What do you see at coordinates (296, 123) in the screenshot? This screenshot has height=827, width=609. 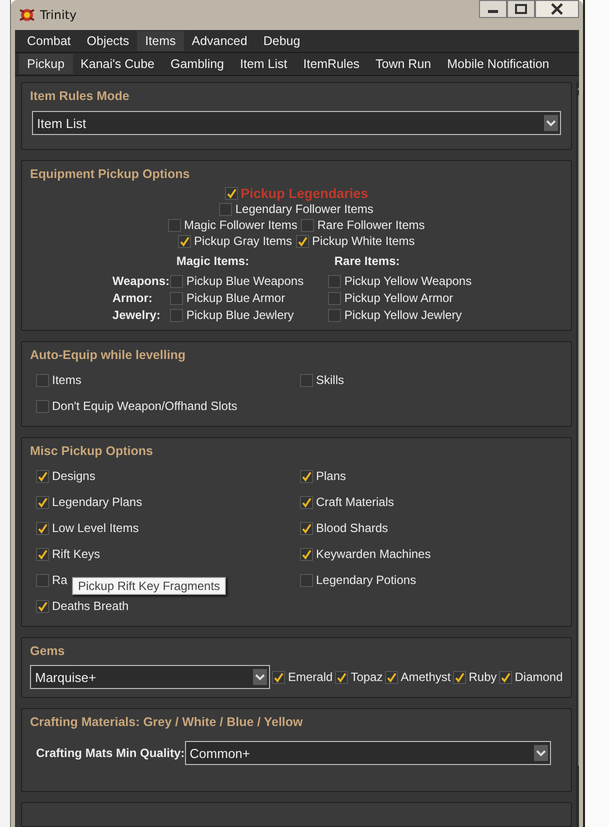 I see `dropdown: Item List` at bounding box center [296, 123].